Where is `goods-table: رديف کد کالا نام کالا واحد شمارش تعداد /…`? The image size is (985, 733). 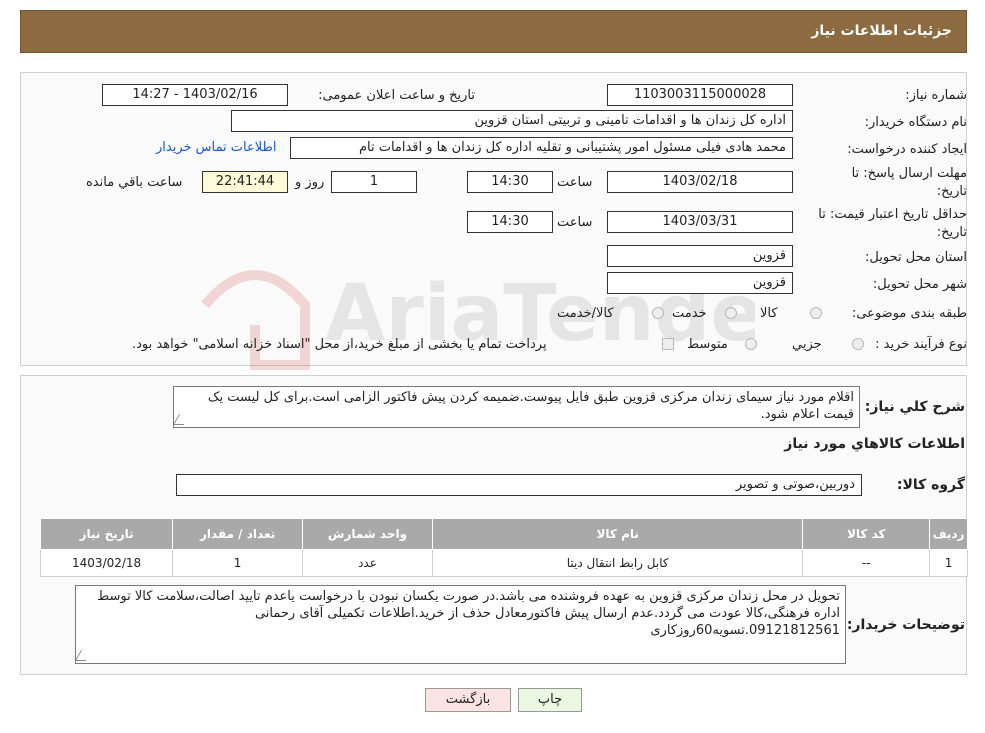
goods-table: رديف کد کالا نام کالا واحد شمارش تعداد /… is located at coordinates (503, 547).